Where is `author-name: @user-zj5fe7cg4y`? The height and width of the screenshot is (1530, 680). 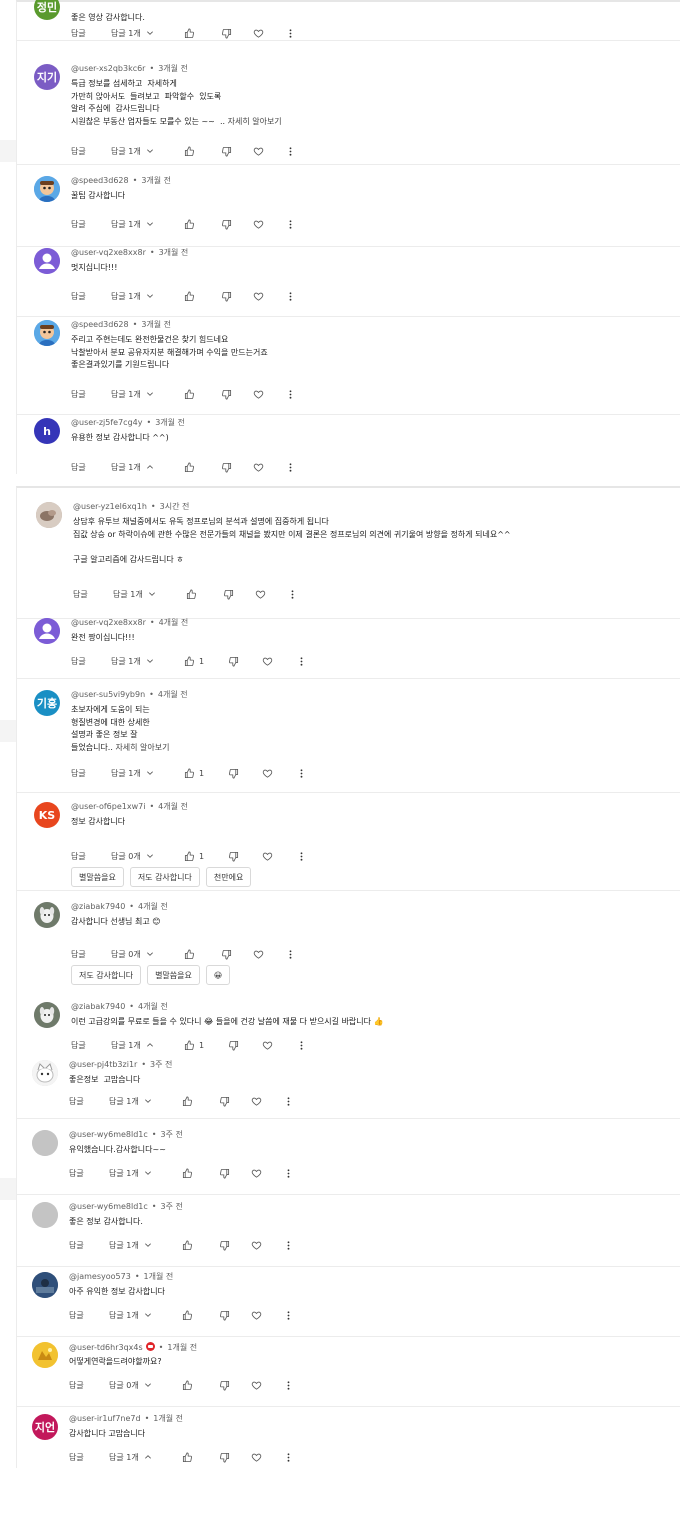 author-name: @user-zj5fe7cg4y is located at coordinates (106, 422).